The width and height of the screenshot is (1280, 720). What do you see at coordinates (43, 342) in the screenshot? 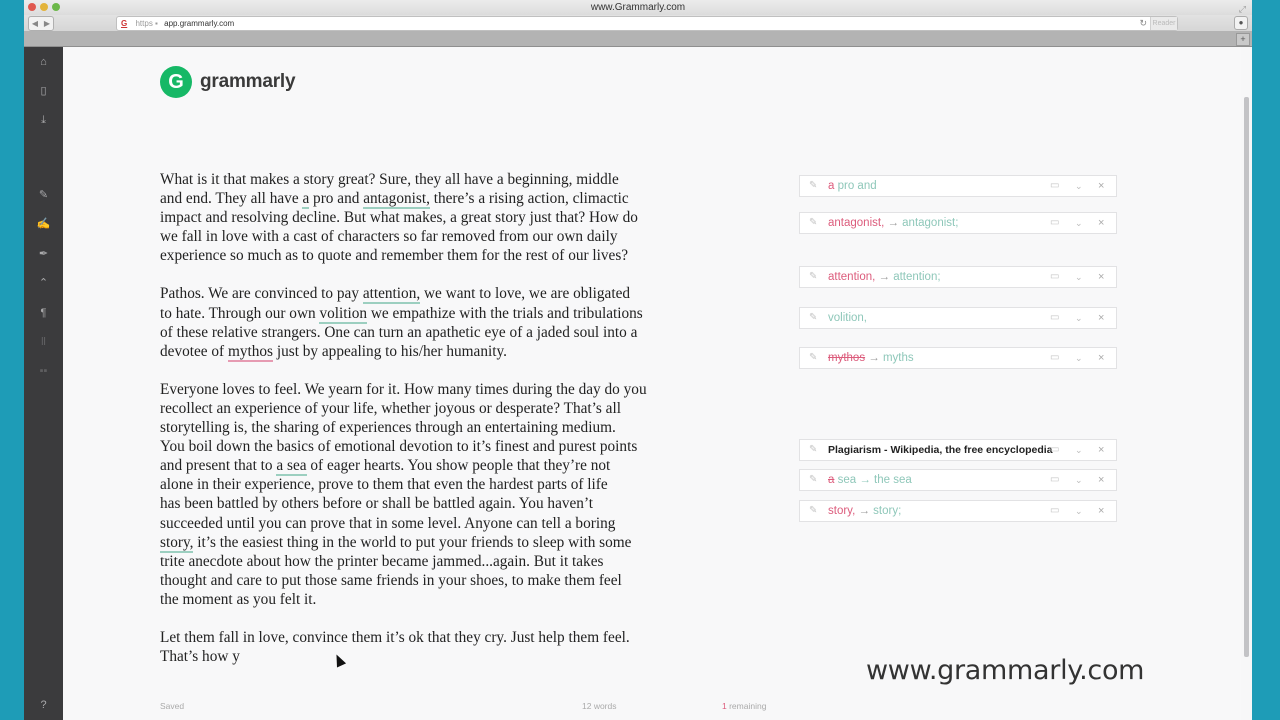
I see `text-style-icon: Ⅱ` at bounding box center [43, 342].